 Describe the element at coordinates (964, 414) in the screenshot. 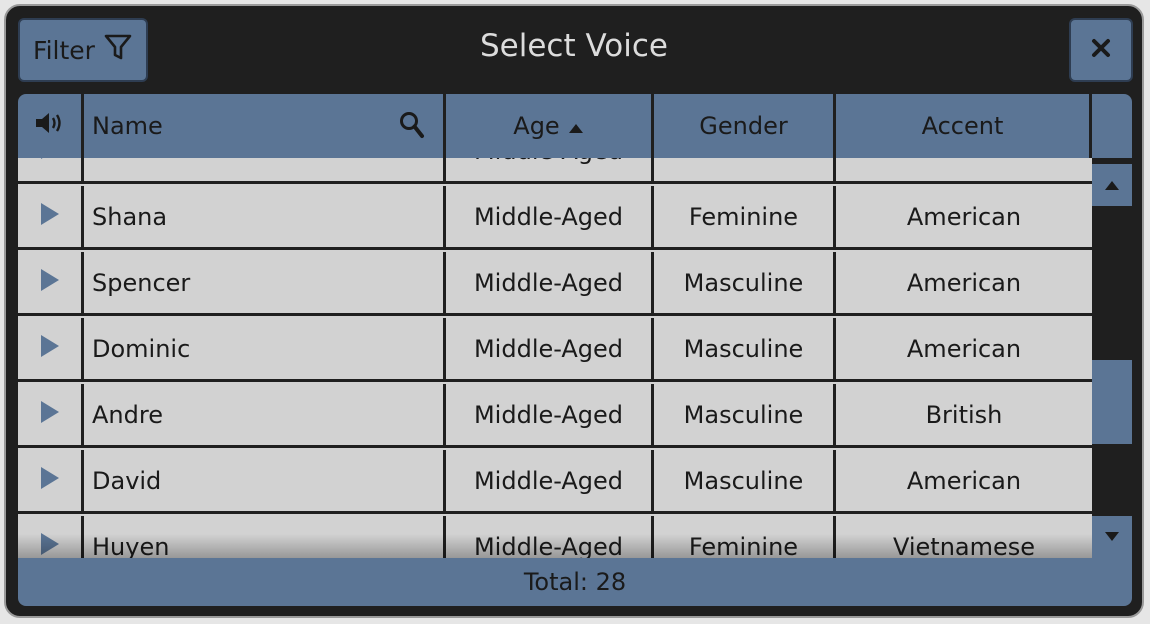

I see `voice-accent: British` at that location.